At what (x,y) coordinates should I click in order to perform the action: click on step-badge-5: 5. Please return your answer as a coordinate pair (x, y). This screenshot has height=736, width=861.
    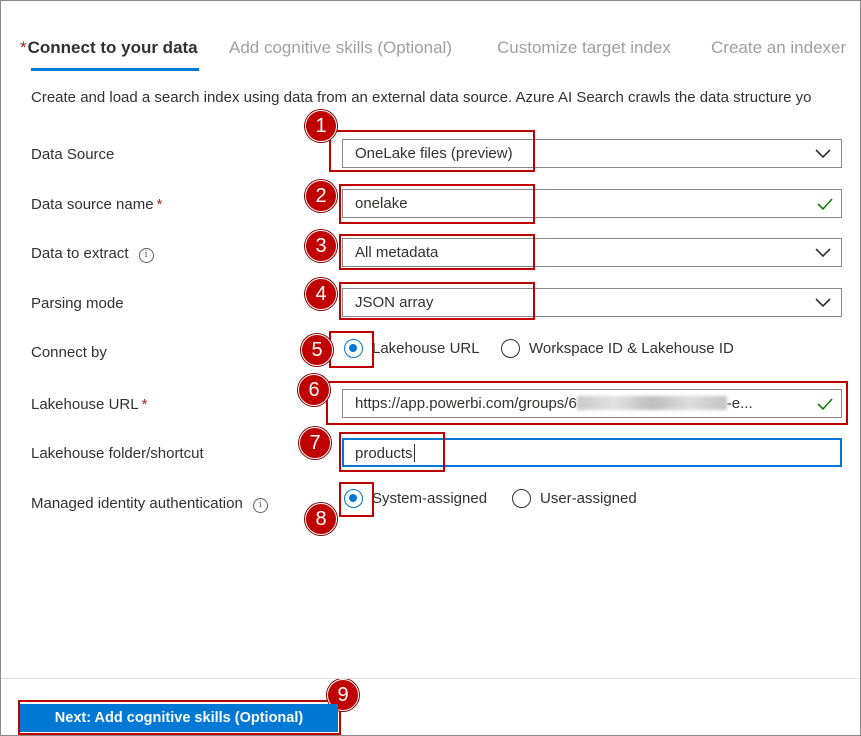
    Looking at the image, I should click on (317, 350).